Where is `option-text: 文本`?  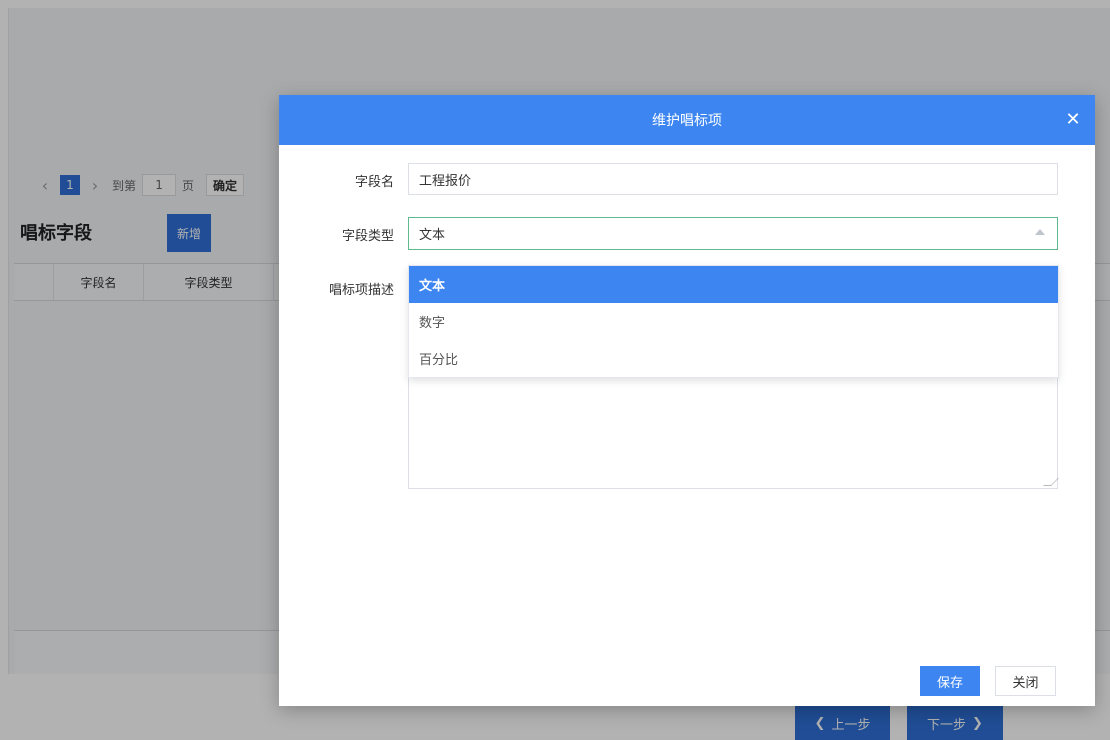 option-text: 文本 is located at coordinates (733, 284).